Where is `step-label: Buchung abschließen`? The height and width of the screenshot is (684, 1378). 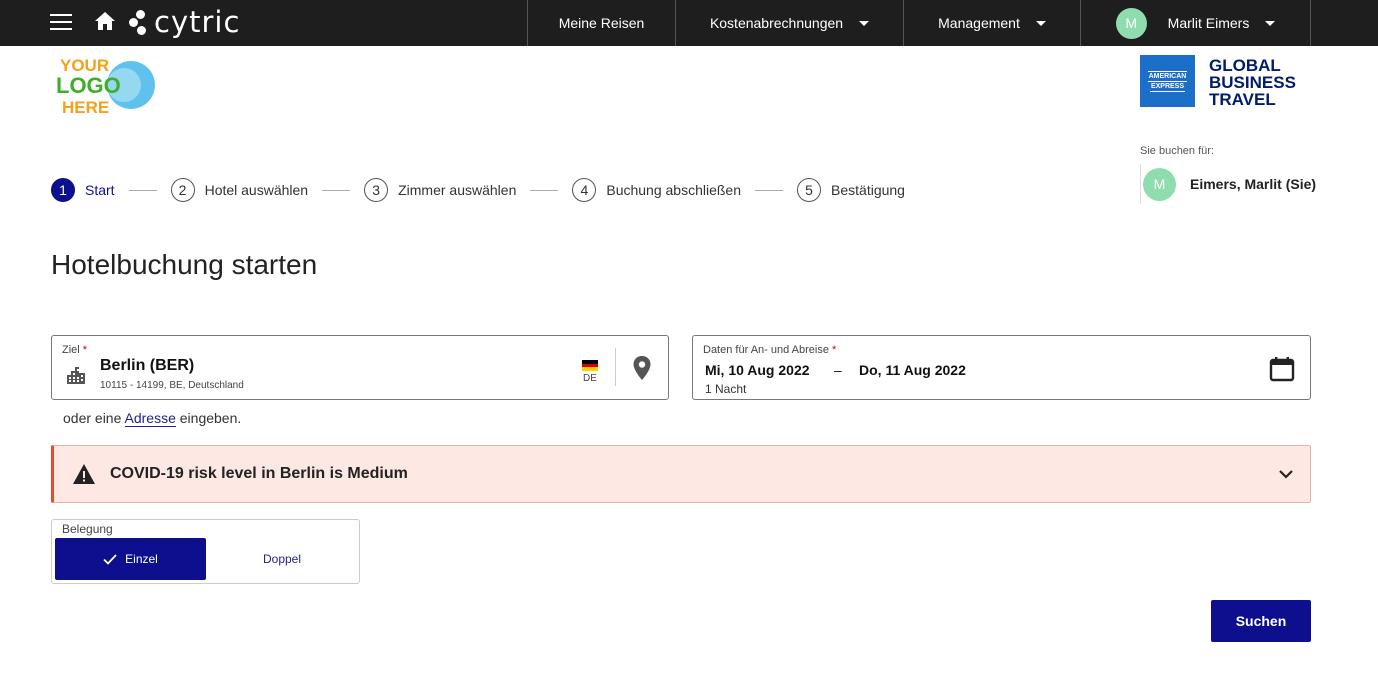
step-label: Buchung abschließen is located at coordinates (674, 190).